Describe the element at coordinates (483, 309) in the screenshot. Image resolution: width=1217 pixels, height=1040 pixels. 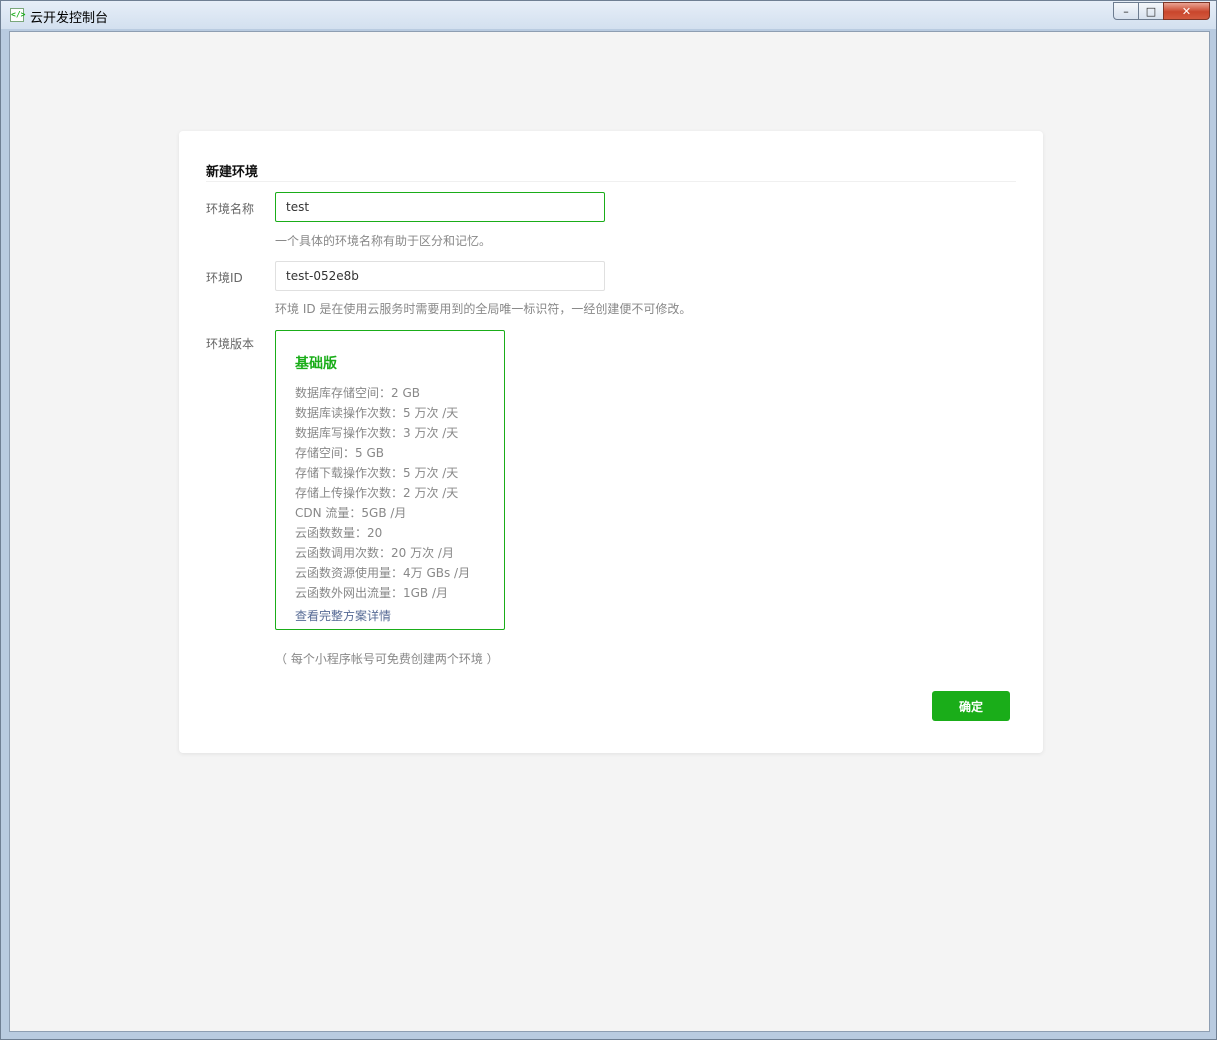
I see `env-id-hint: 环境 ID 是在使用云服务时需要用到的全局唯一标识符，一经创建便不可修改。` at that location.